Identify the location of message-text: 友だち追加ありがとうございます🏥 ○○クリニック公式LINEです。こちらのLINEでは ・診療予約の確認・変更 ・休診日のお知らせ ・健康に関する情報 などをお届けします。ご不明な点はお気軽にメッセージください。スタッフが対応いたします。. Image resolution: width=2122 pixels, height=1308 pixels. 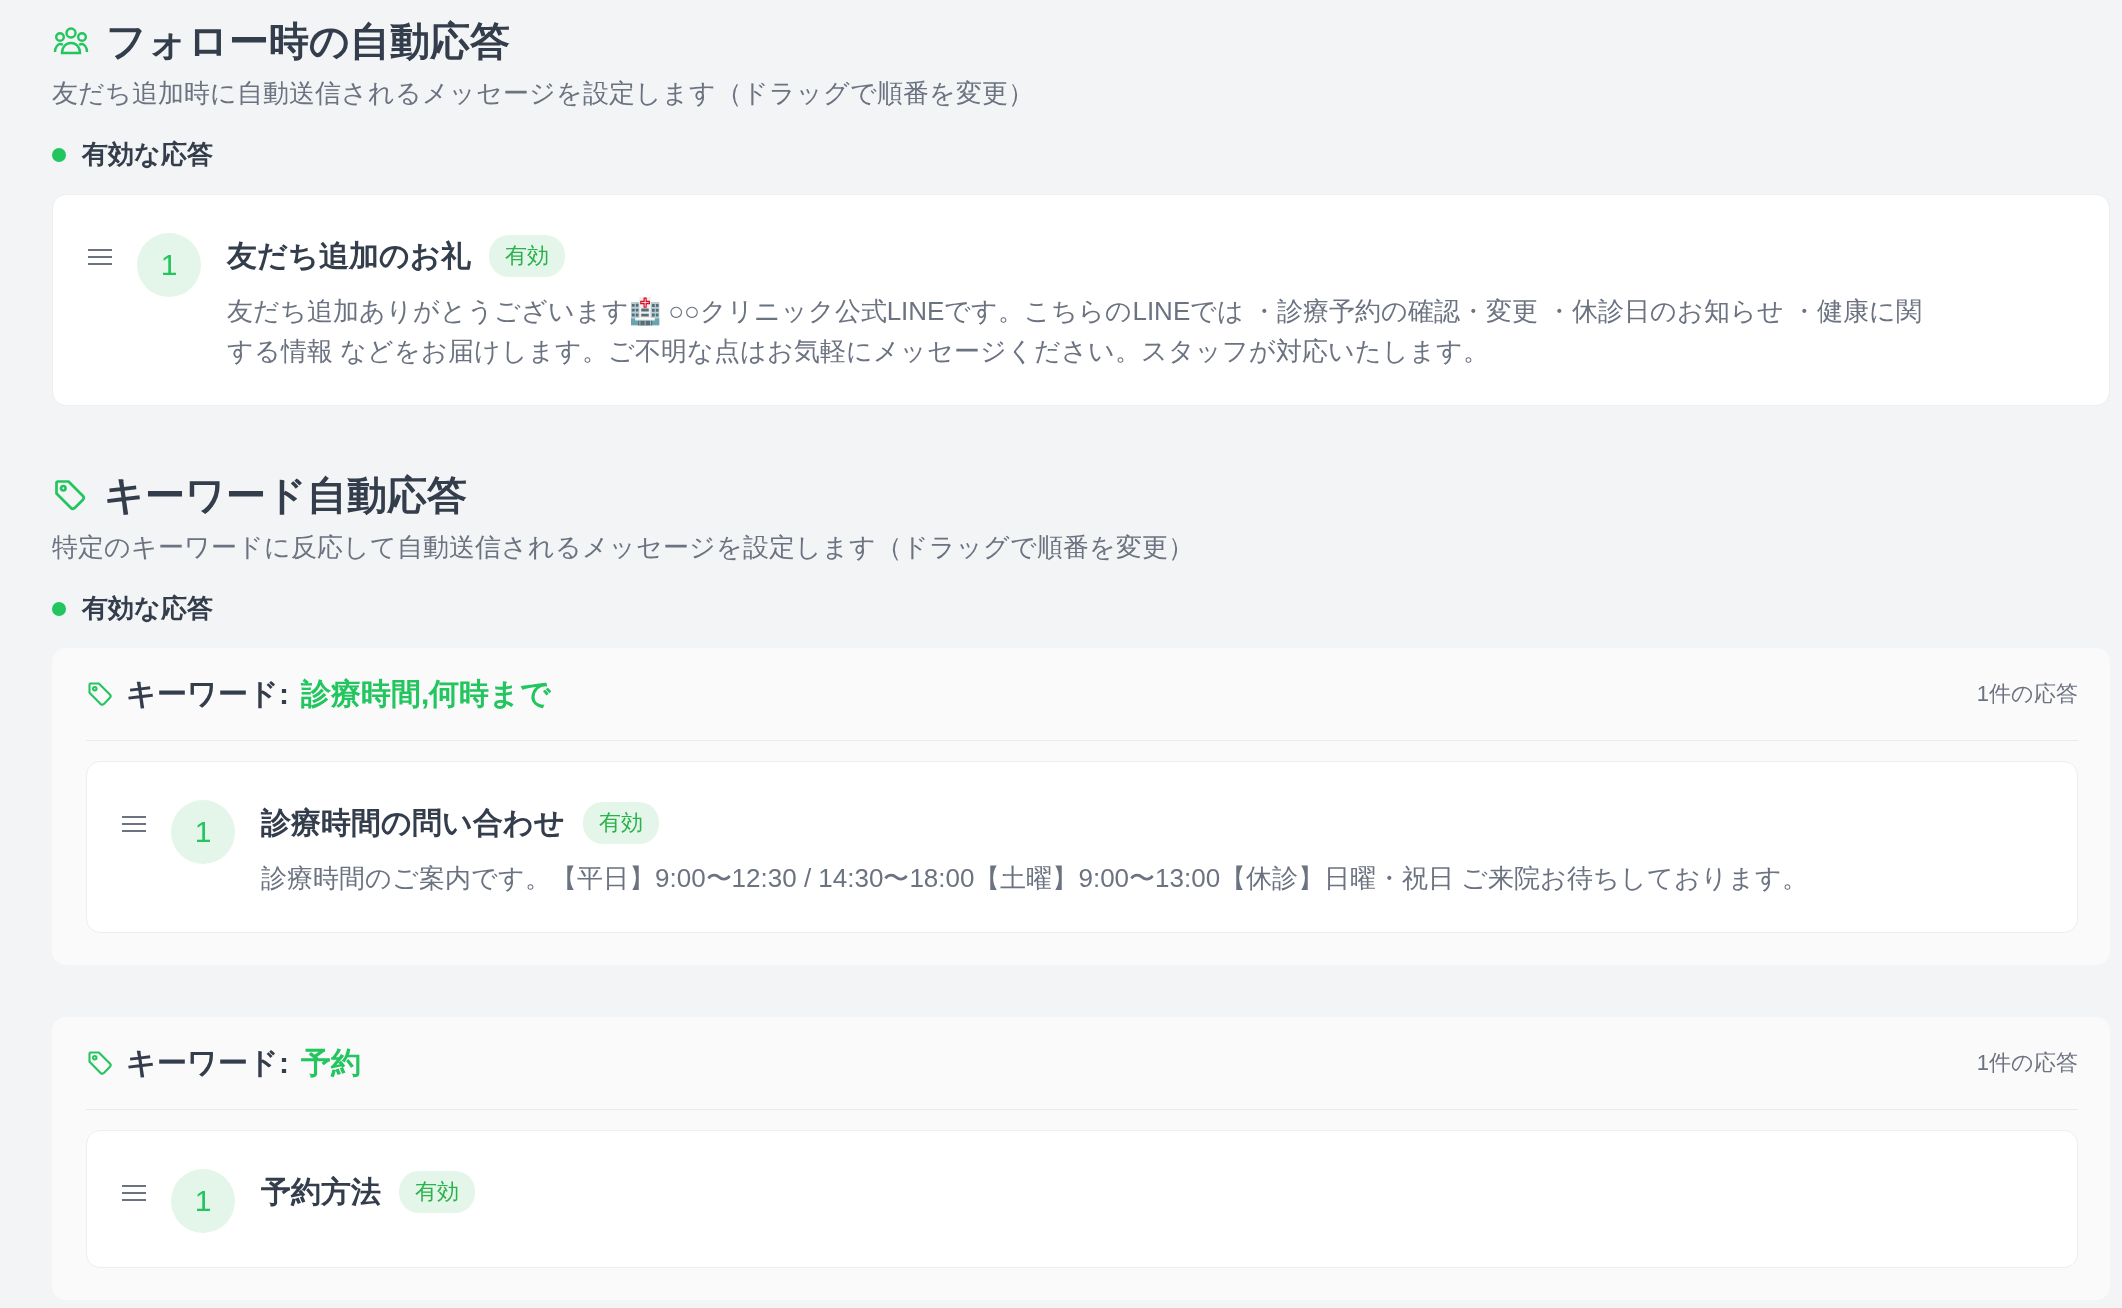
(1075, 331).